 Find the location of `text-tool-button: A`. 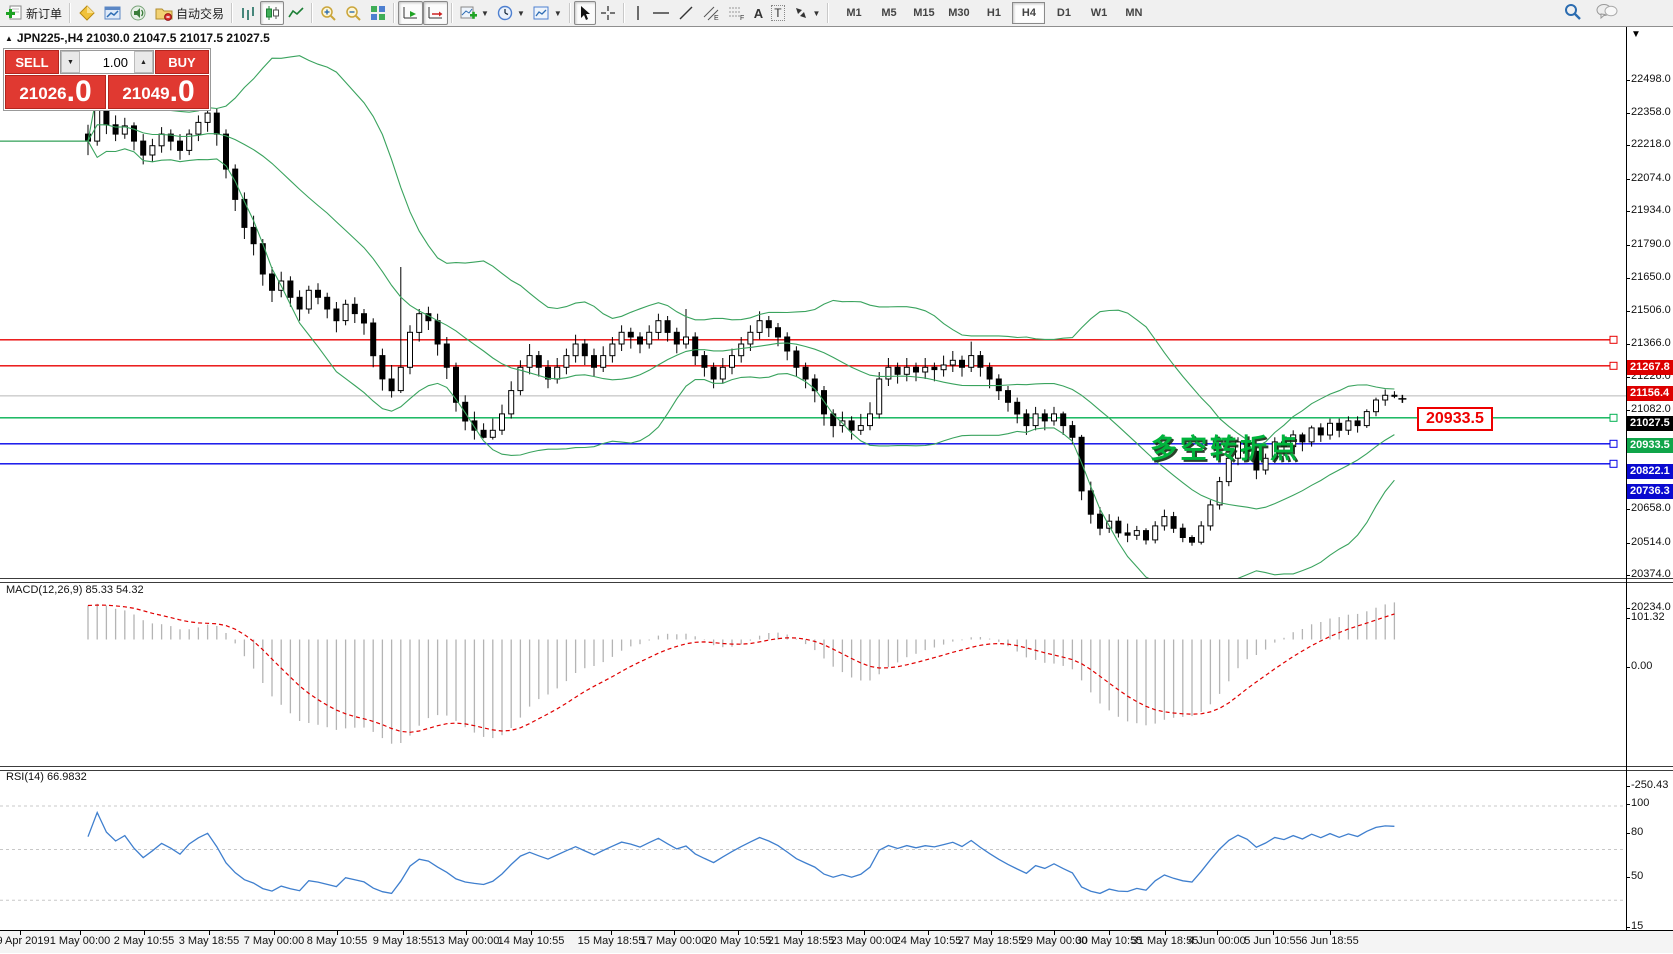

text-tool-button: A is located at coordinates (758, 13).